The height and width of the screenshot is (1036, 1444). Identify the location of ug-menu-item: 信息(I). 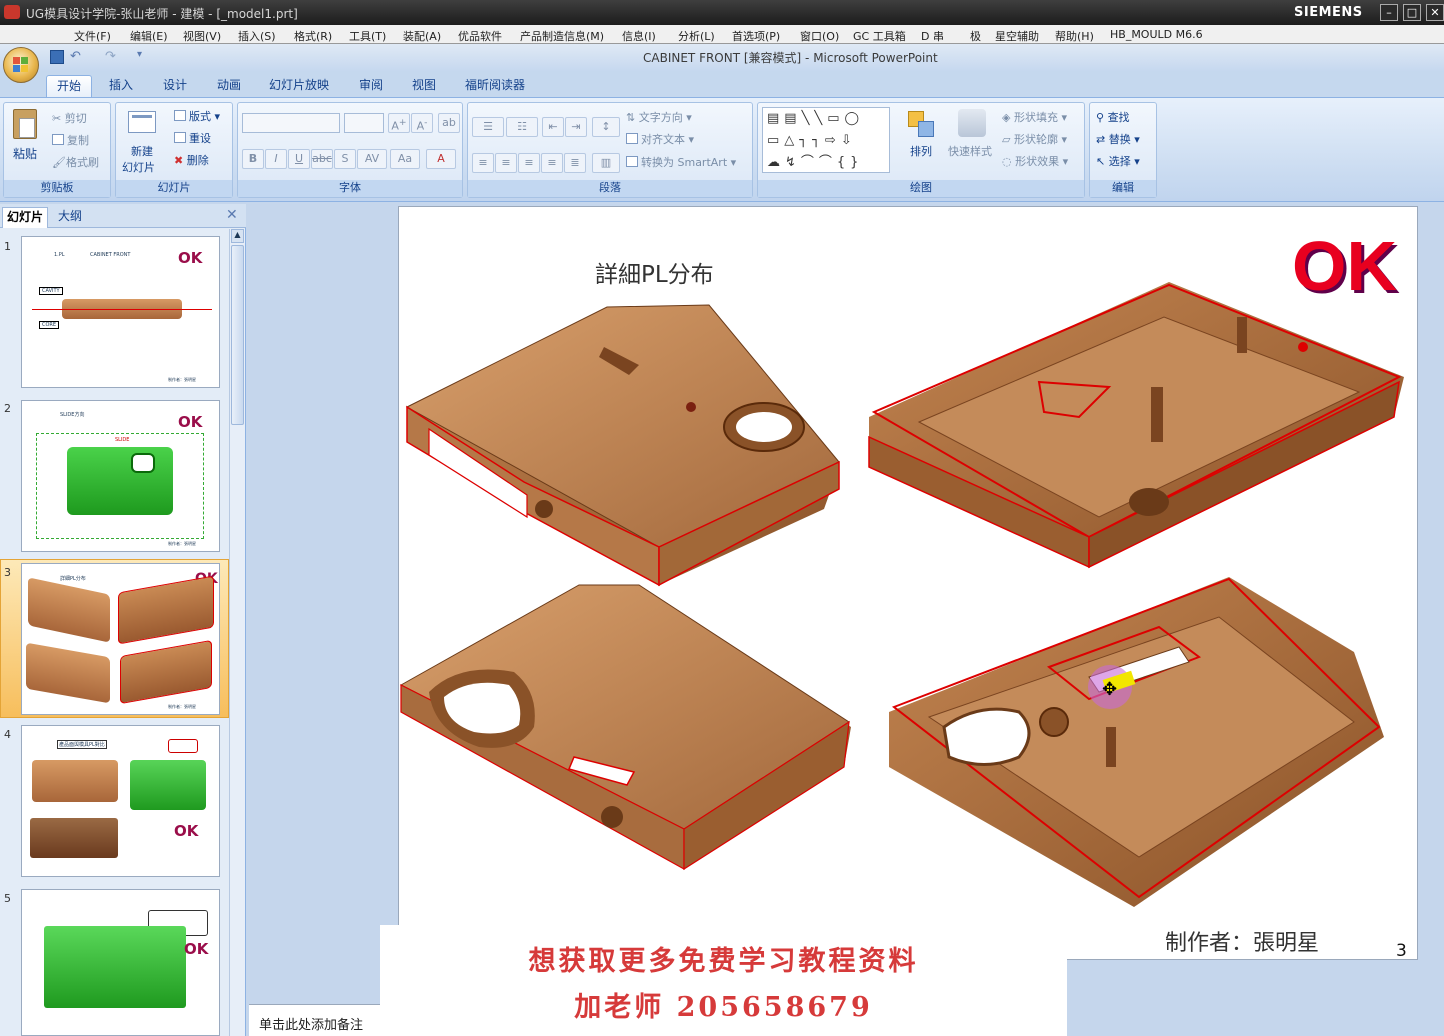
(639, 35).